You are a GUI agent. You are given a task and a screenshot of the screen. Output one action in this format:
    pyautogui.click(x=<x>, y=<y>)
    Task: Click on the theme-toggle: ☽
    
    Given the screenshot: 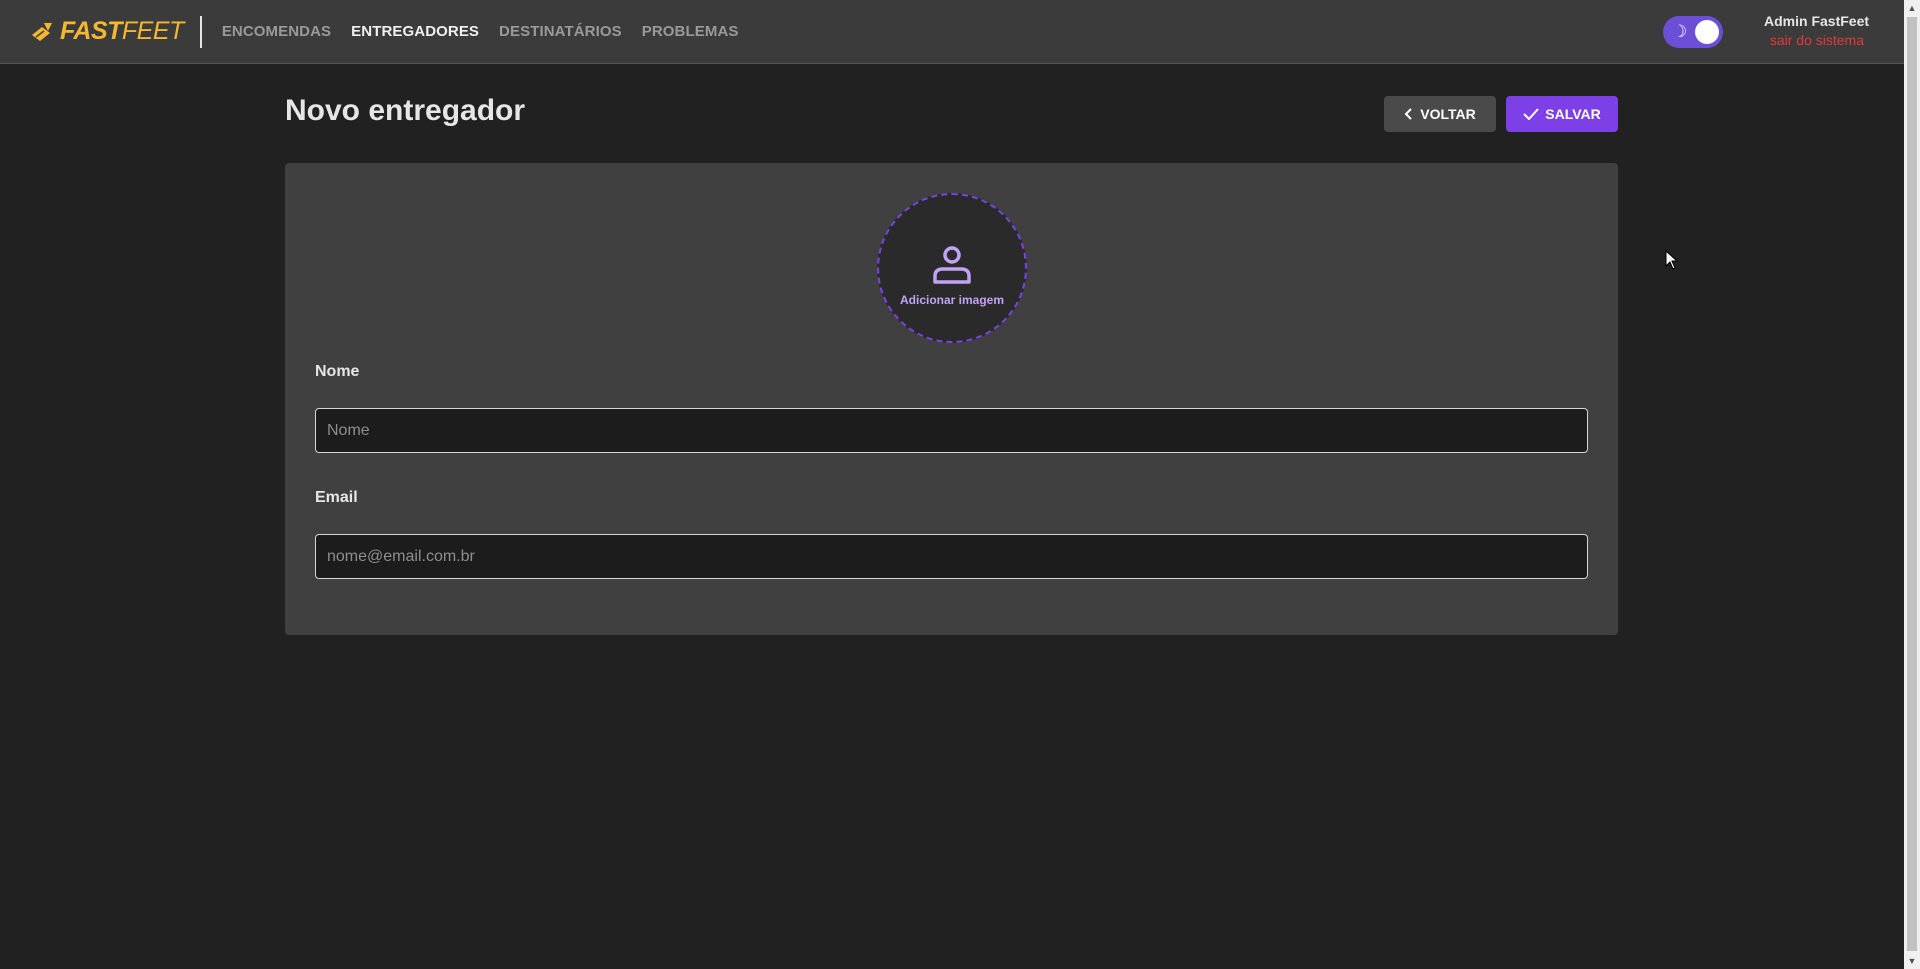 What is the action you would take?
    pyautogui.click(x=1693, y=32)
    